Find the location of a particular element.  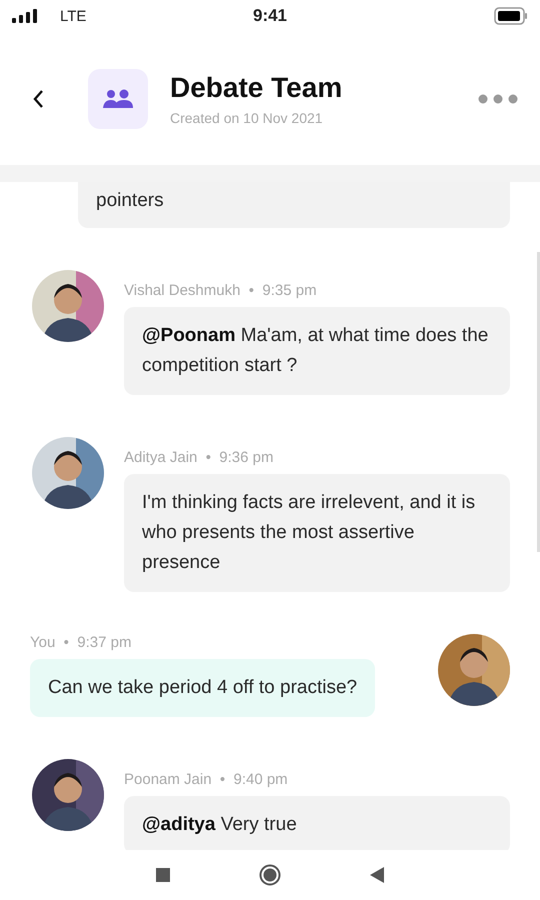

triangle-icon is located at coordinates (377, 875).